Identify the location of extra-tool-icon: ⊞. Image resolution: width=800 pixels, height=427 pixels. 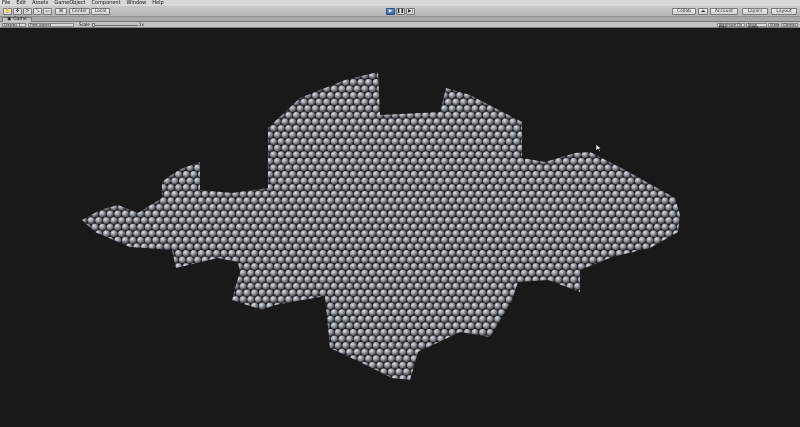
(61, 11).